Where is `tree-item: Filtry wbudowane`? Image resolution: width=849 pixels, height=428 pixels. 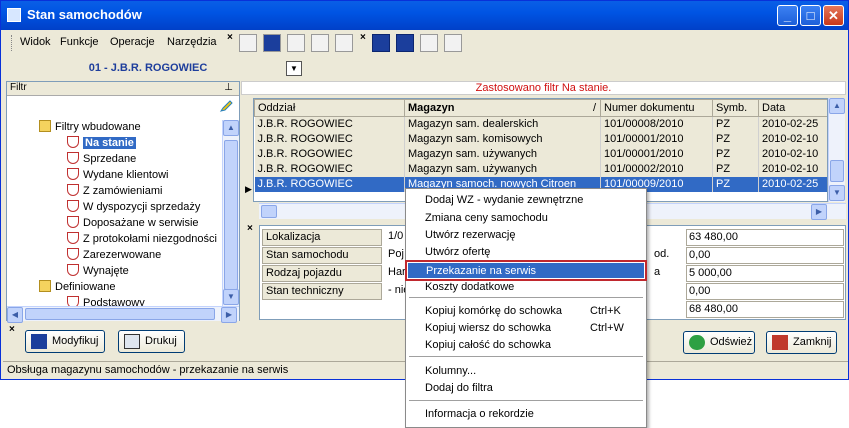
tree-item: Filtry wbudowane is located at coordinates (90, 127).